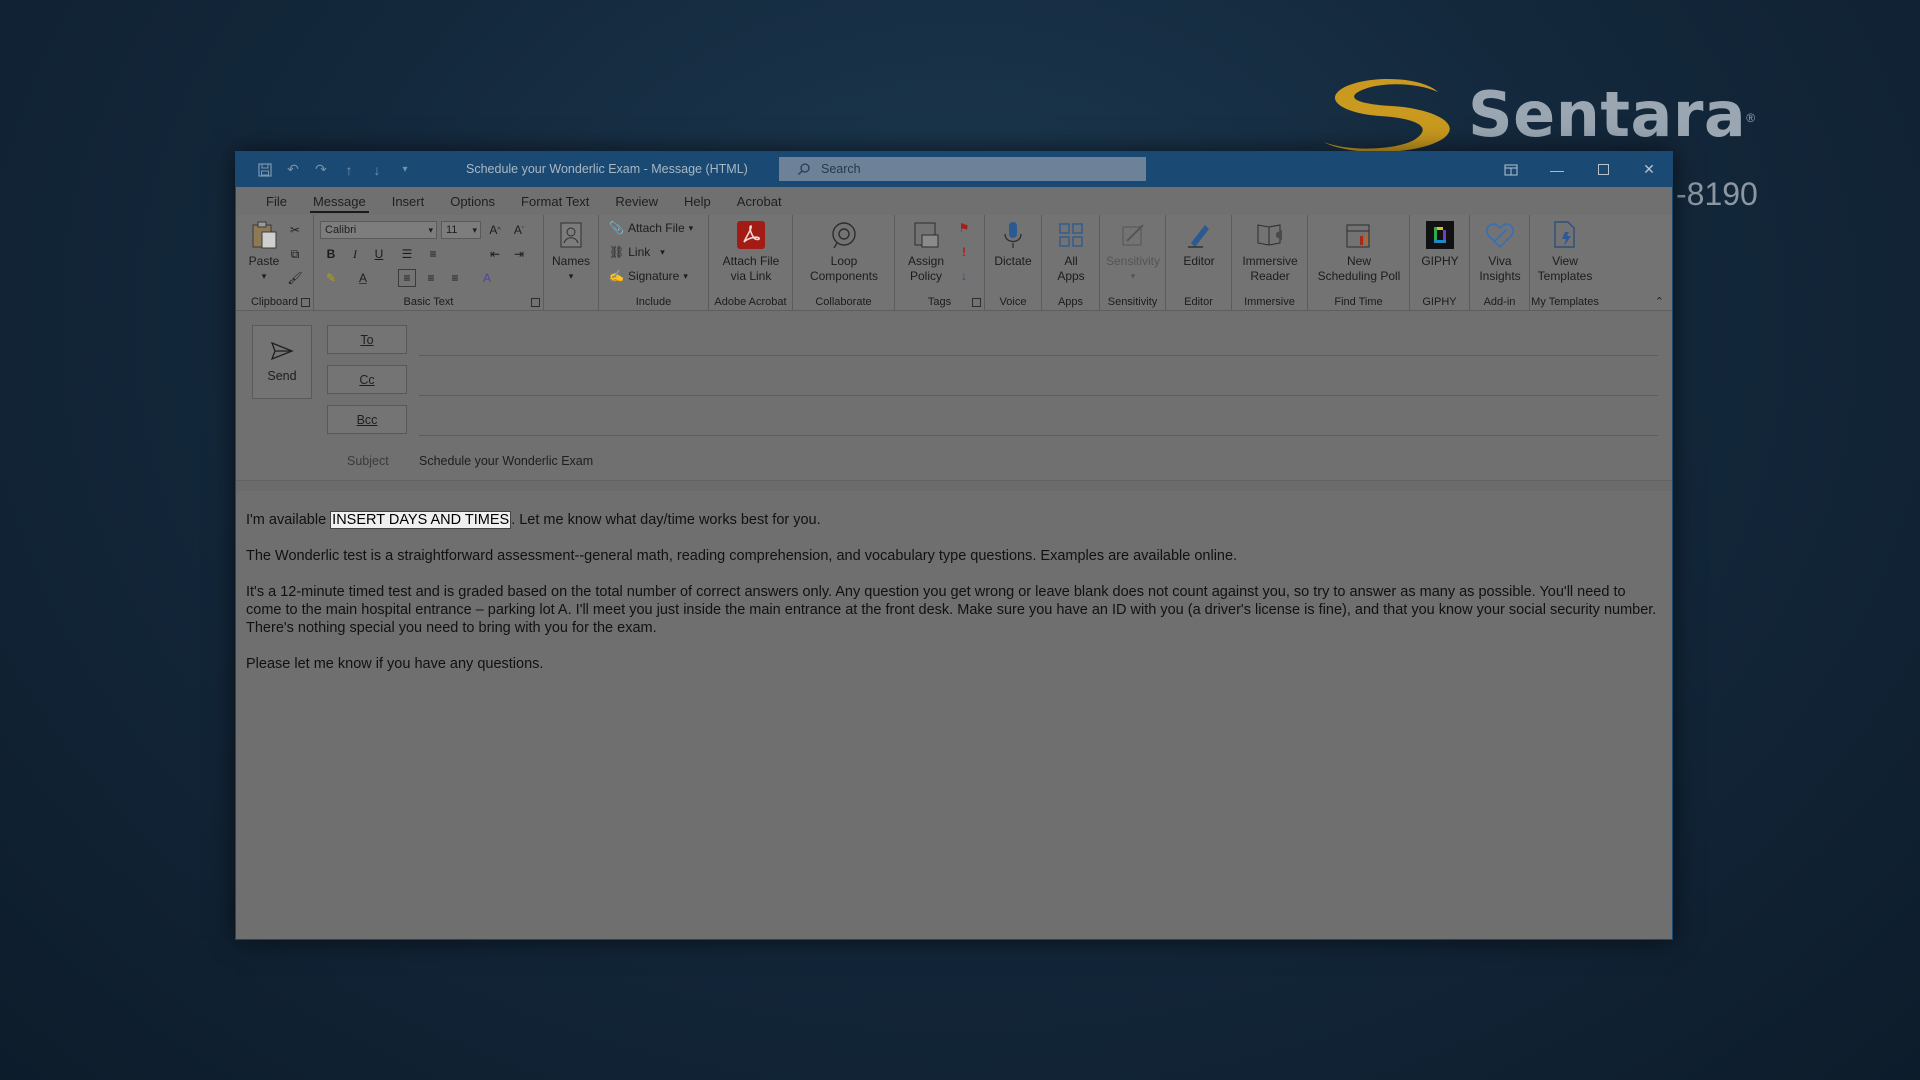 The width and height of the screenshot is (1920, 1080). Describe the element at coordinates (379, 254) in the screenshot. I see `underline-icon: U` at that location.